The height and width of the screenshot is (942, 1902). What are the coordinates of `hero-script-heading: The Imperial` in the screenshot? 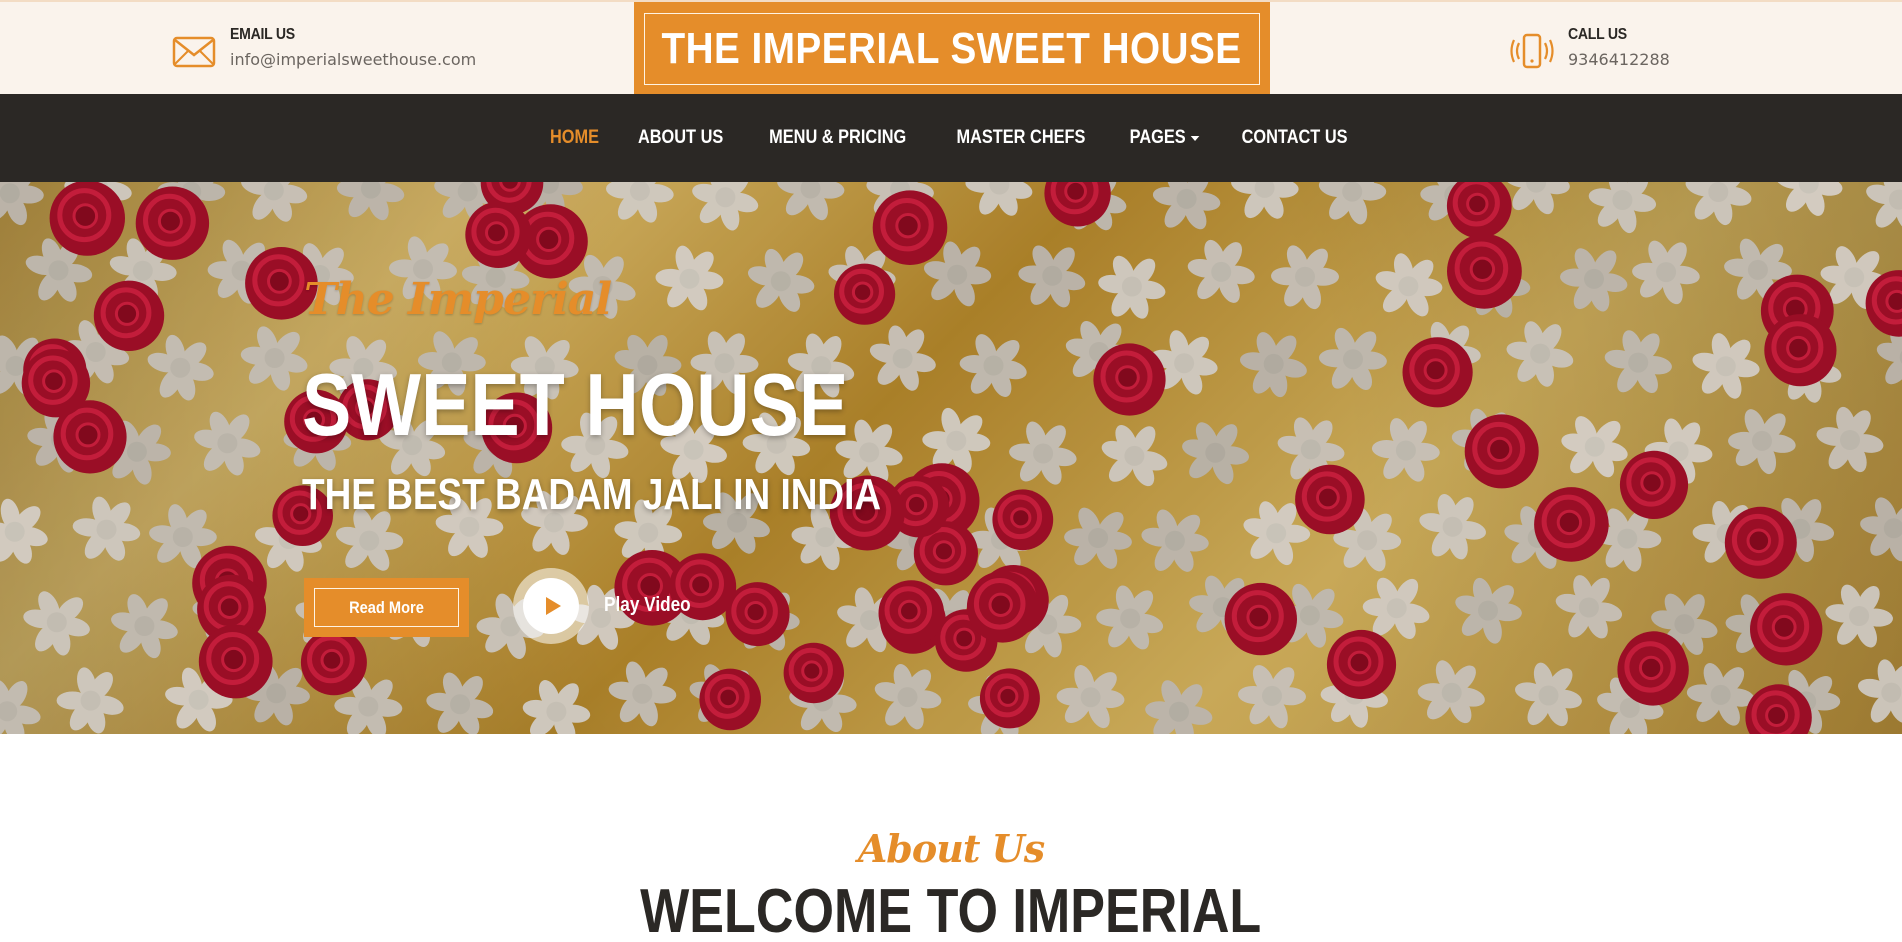 It's located at (458, 299).